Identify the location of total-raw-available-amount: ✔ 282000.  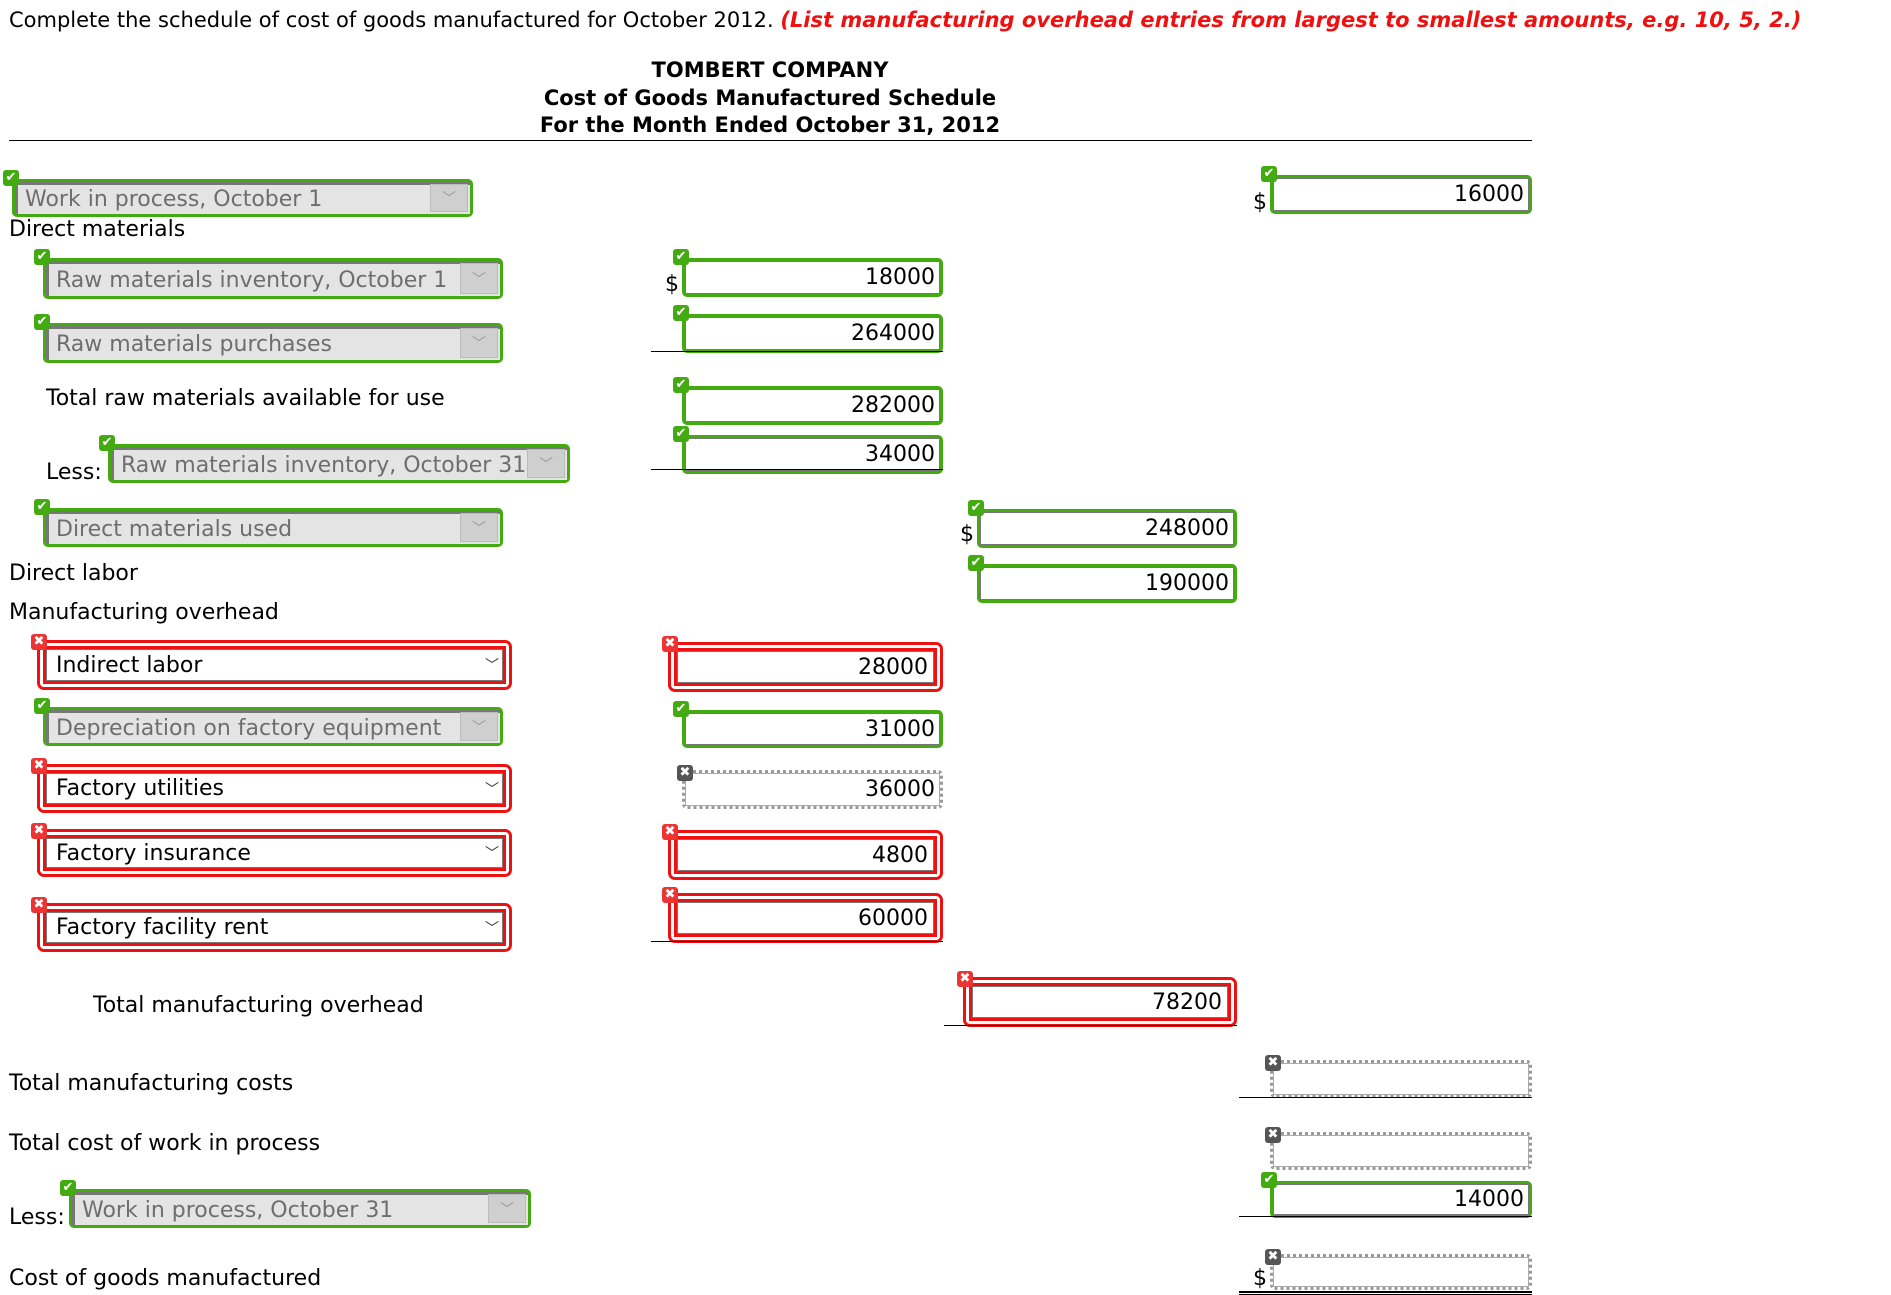
(808, 401).